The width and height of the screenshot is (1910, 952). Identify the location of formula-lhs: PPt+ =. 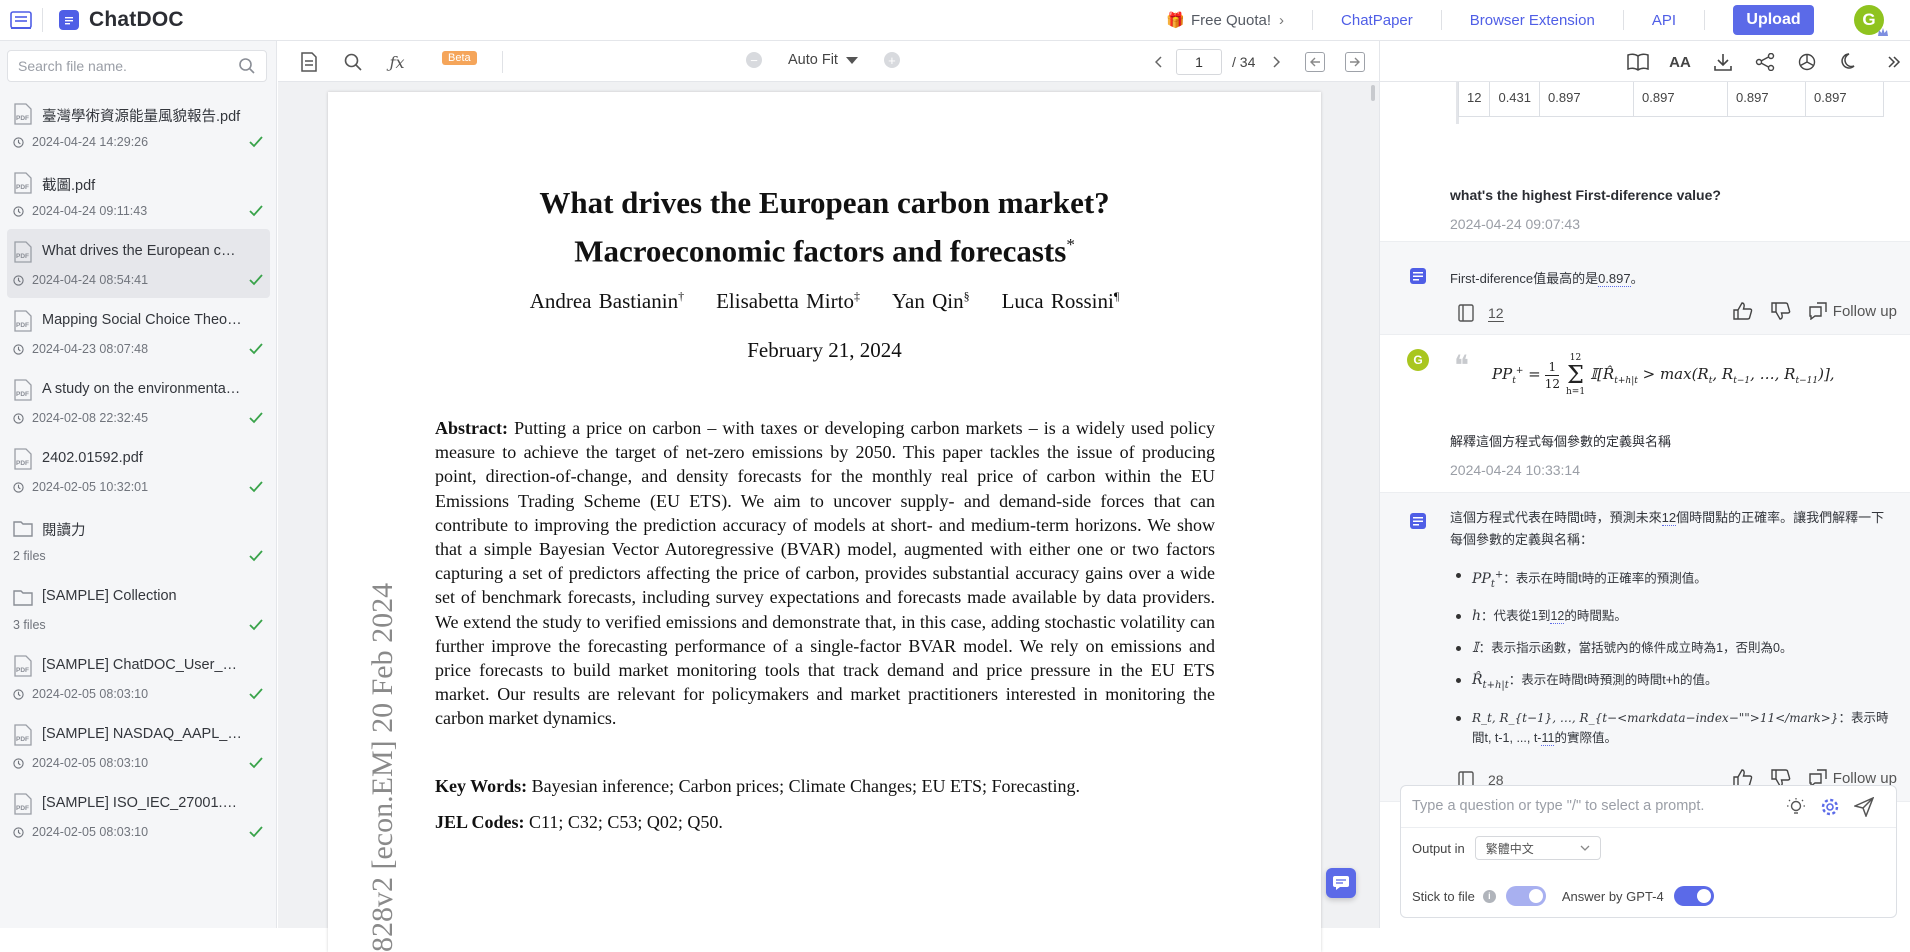
(1516, 375).